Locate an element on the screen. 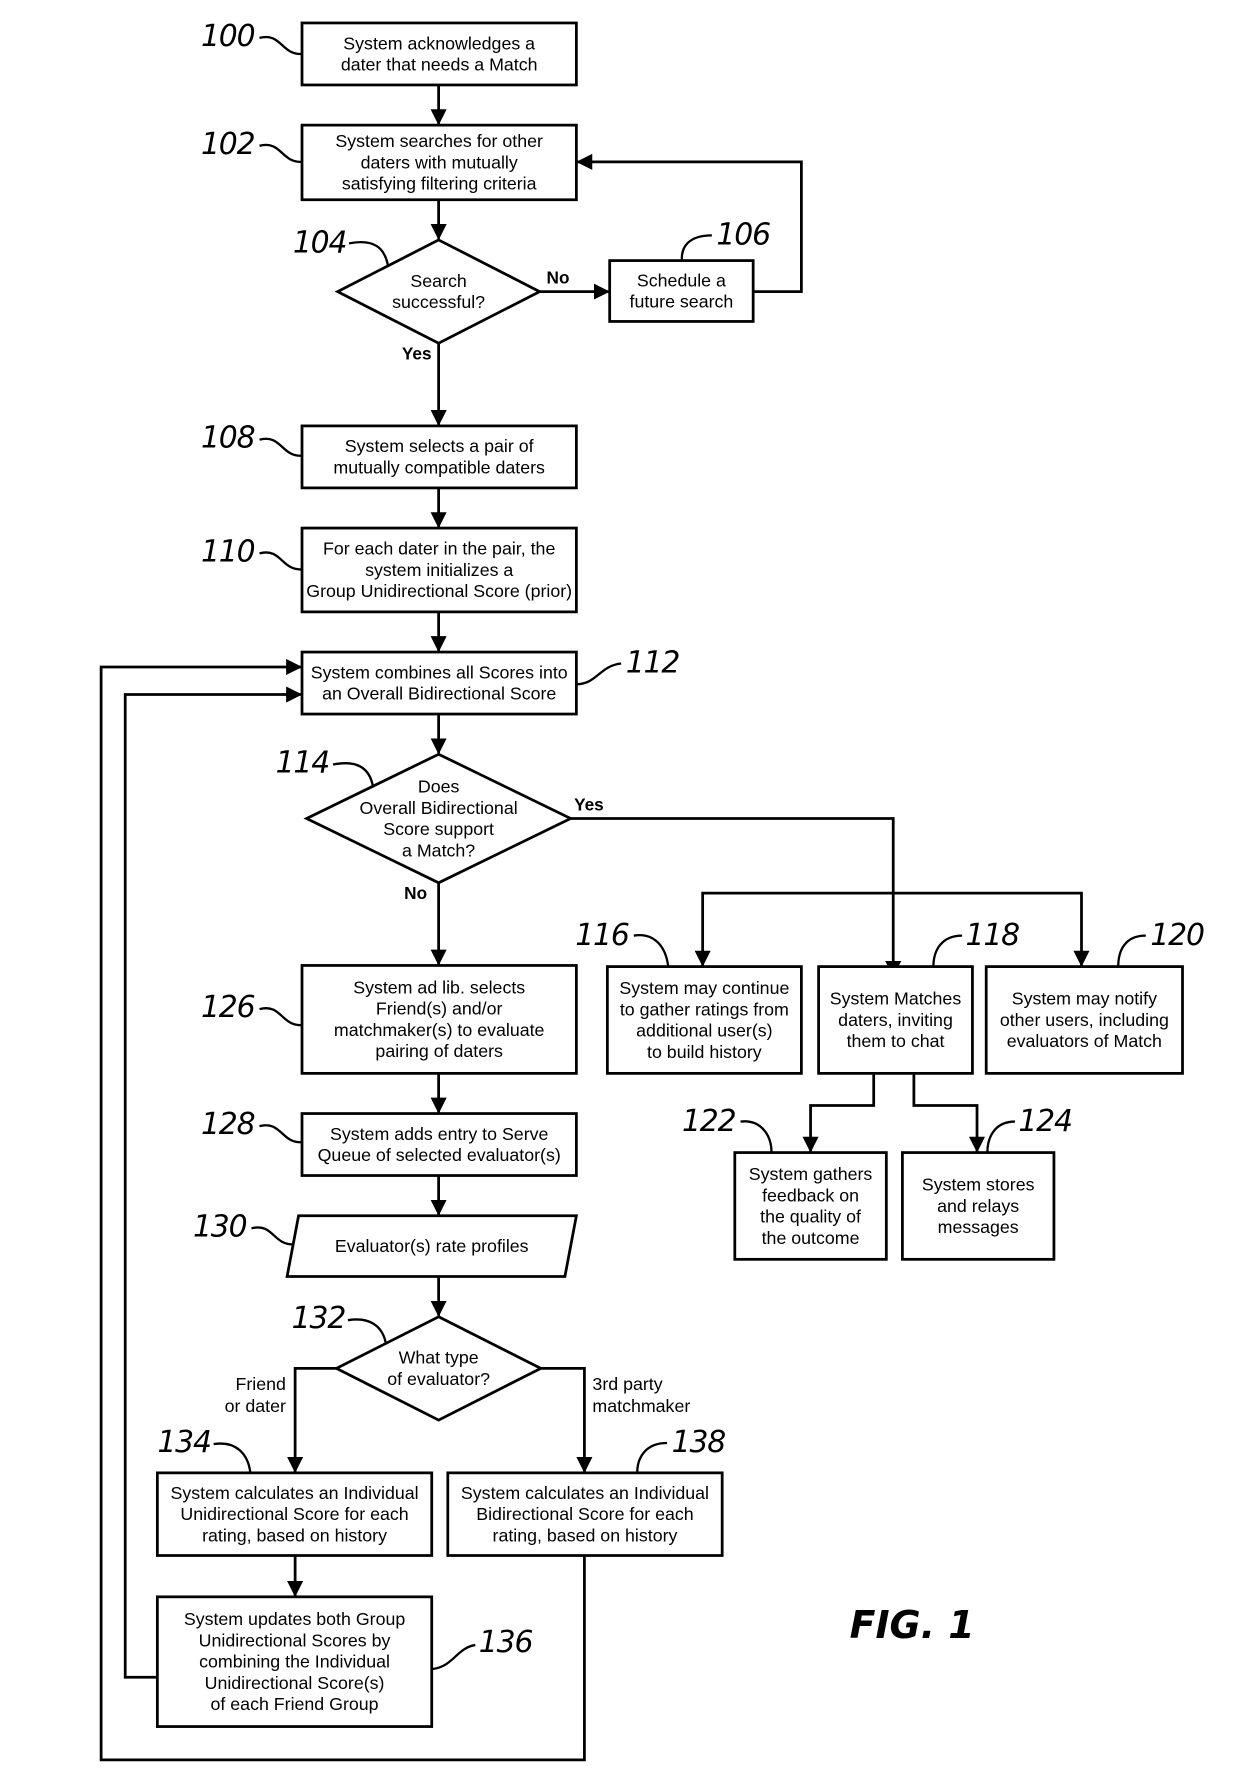  ref-128: 128 is located at coordinates (228, 1124).